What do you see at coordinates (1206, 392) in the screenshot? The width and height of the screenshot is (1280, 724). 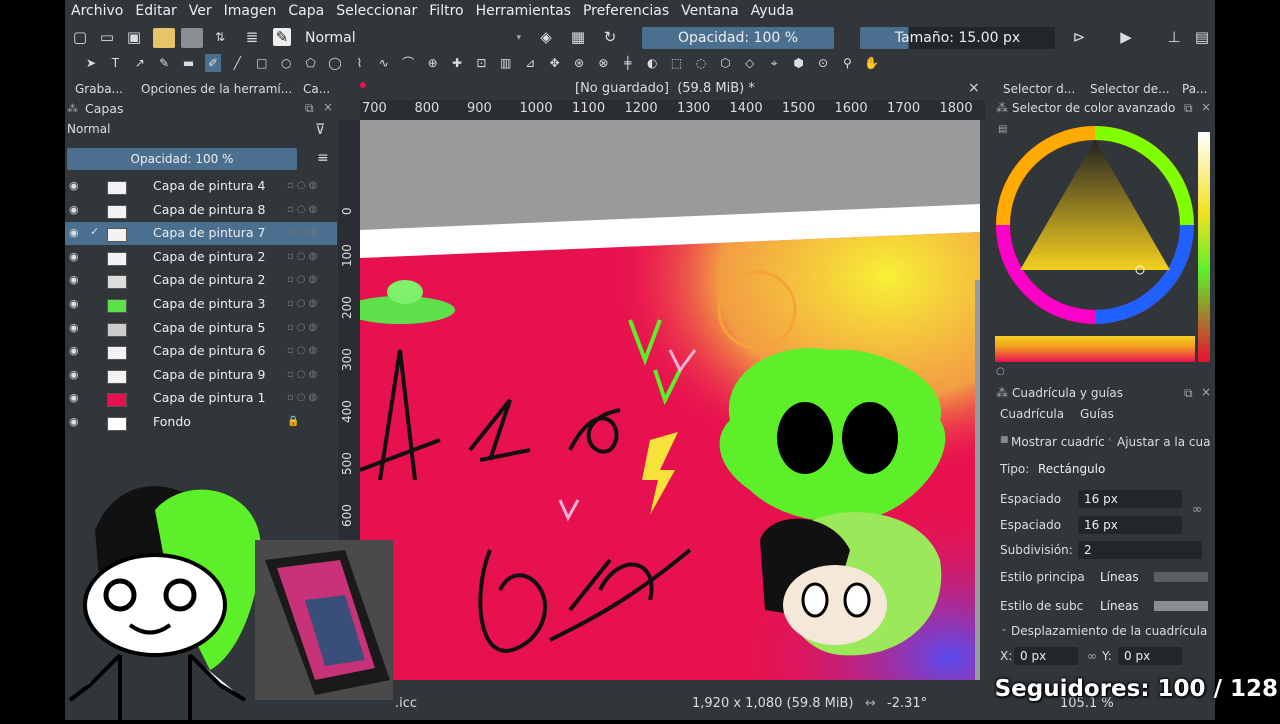 I see `close-icon-2: ×` at bounding box center [1206, 392].